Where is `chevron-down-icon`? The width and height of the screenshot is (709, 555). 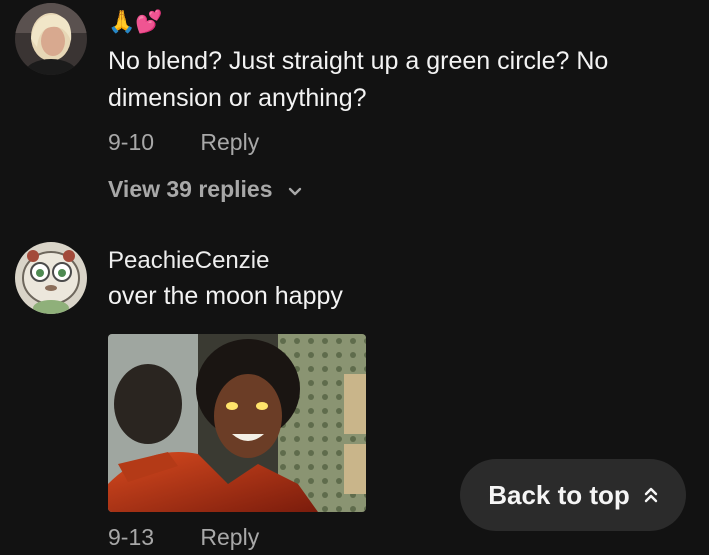 chevron-down-icon is located at coordinates (295, 190).